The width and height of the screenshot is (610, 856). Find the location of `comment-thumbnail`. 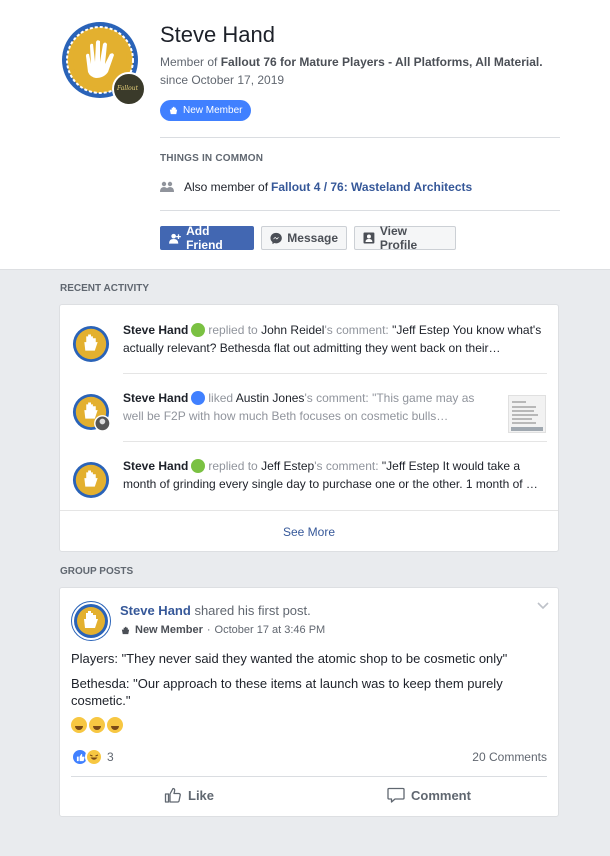

comment-thumbnail is located at coordinates (527, 414).